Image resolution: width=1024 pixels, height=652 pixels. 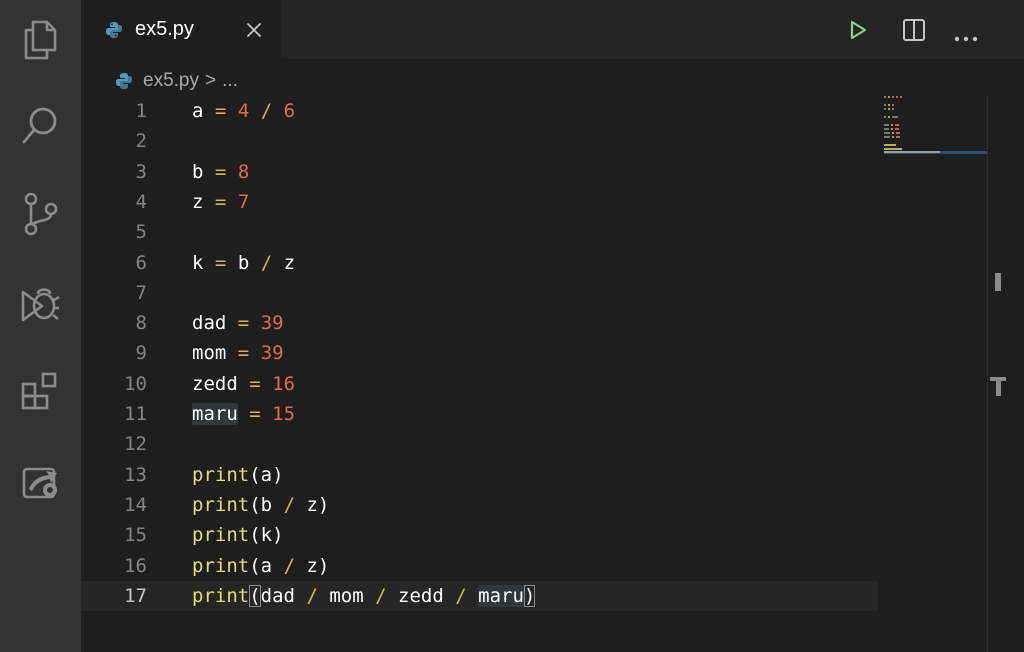 What do you see at coordinates (858, 32) in the screenshot?
I see `play-icon` at bounding box center [858, 32].